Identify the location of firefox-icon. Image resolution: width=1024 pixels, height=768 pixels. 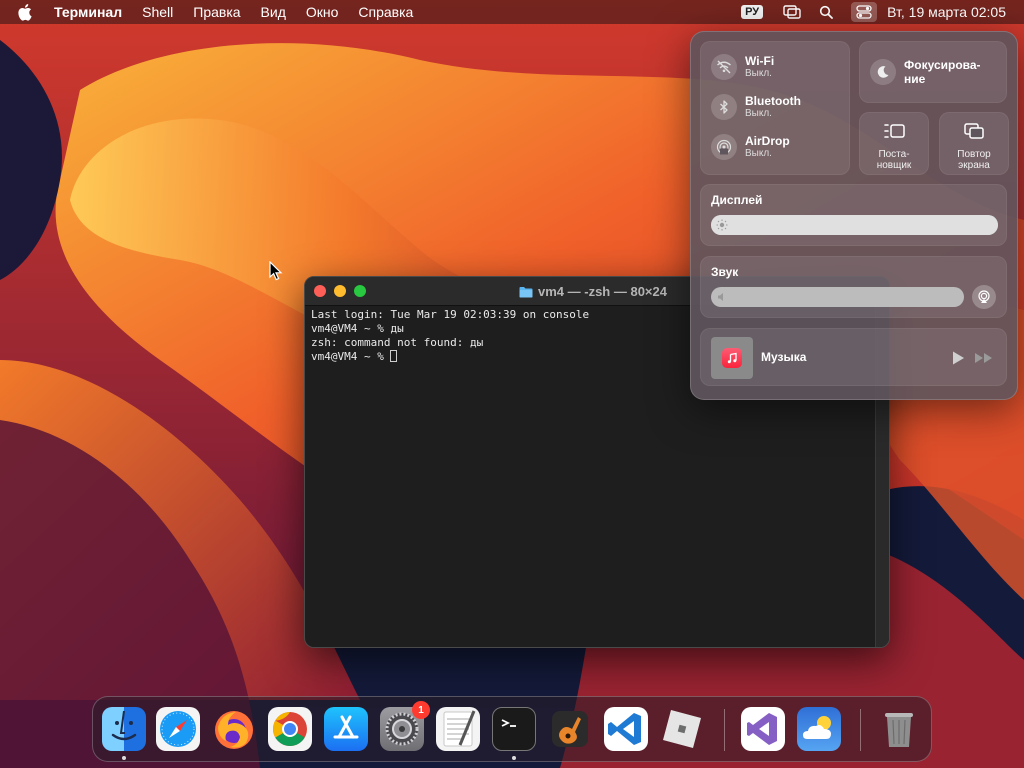
(234, 729).